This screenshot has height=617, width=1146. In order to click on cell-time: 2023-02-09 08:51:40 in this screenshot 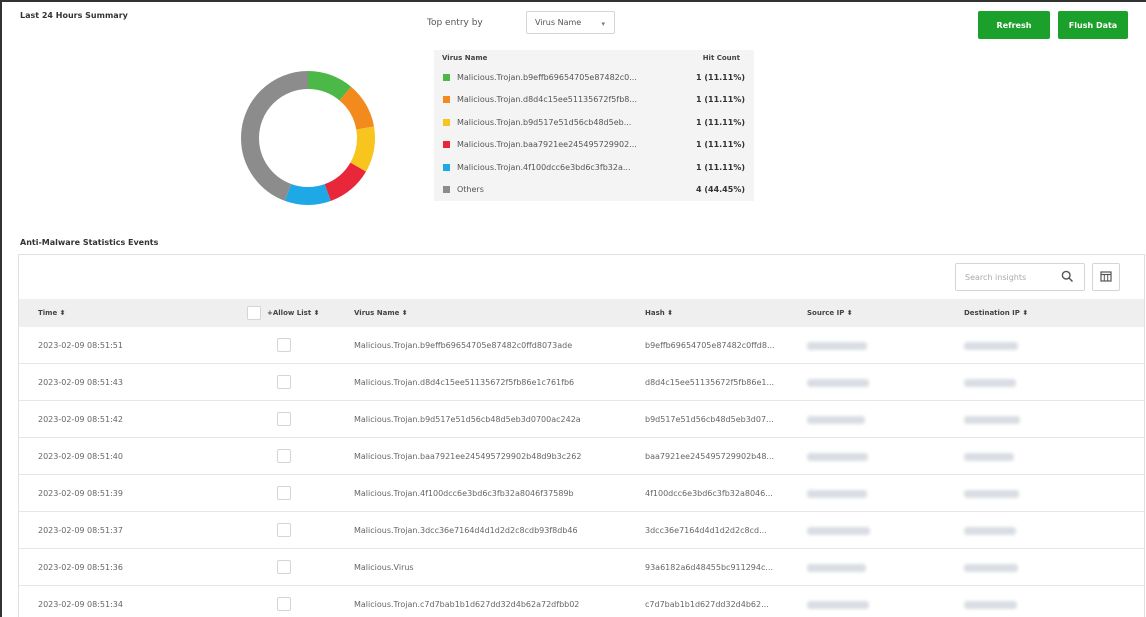, I will do `click(80, 456)`.